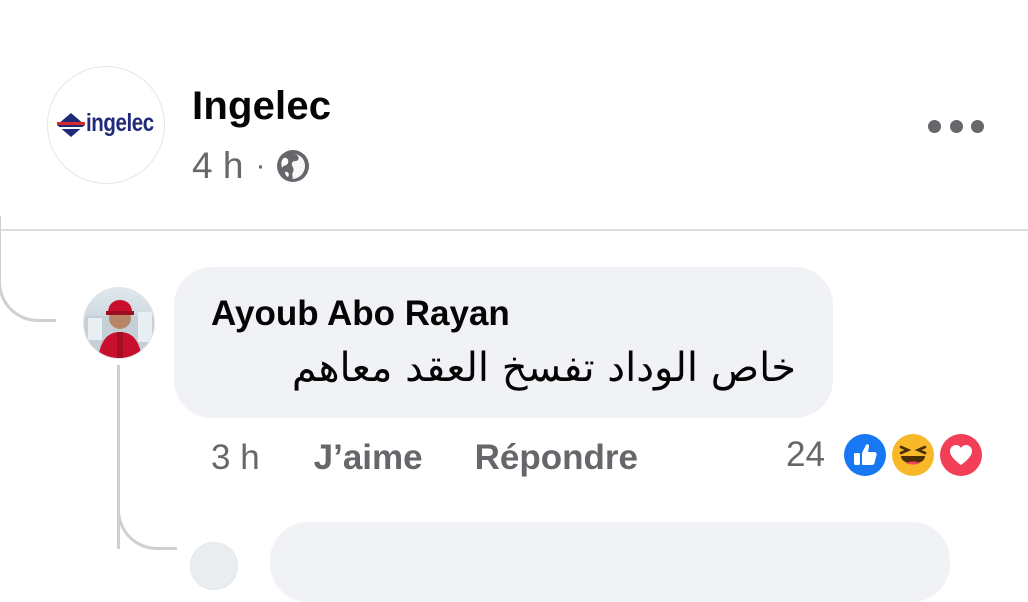  I want to click on ingelec-logo-icon, so click(71, 125).